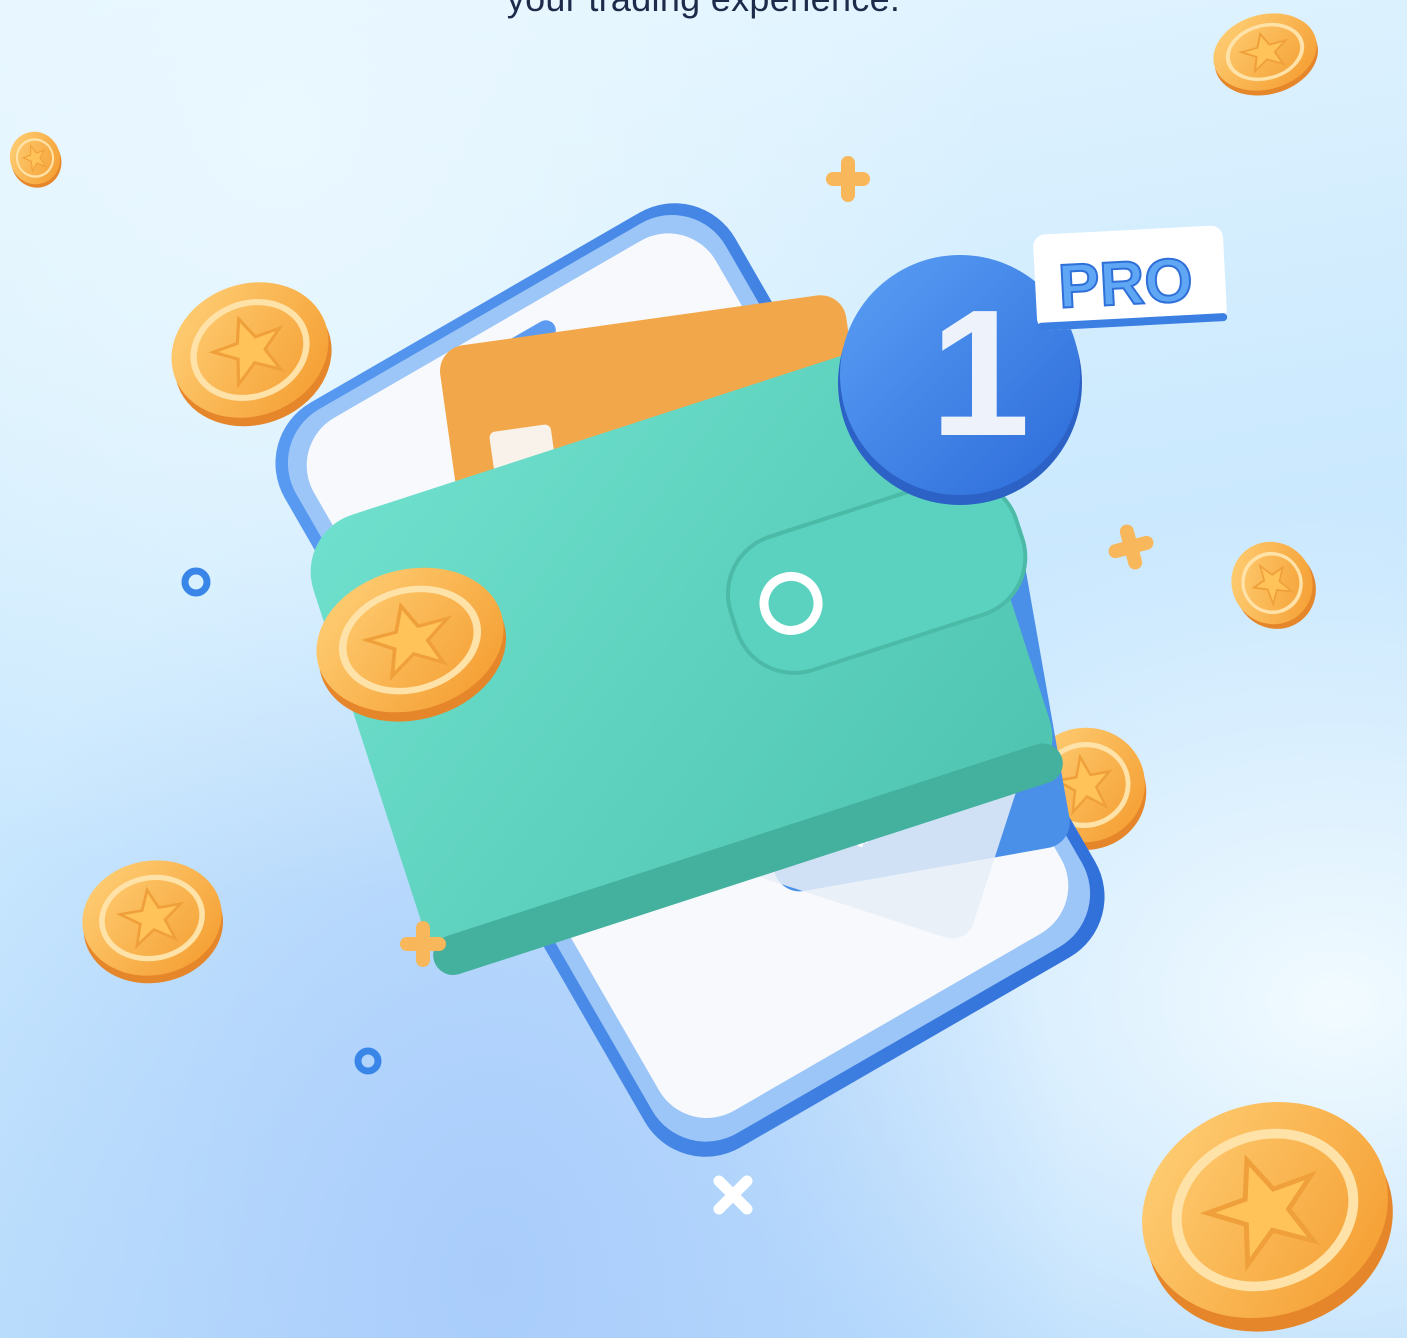  I want to click on pro-badge: PRO, so click(1130, 278).